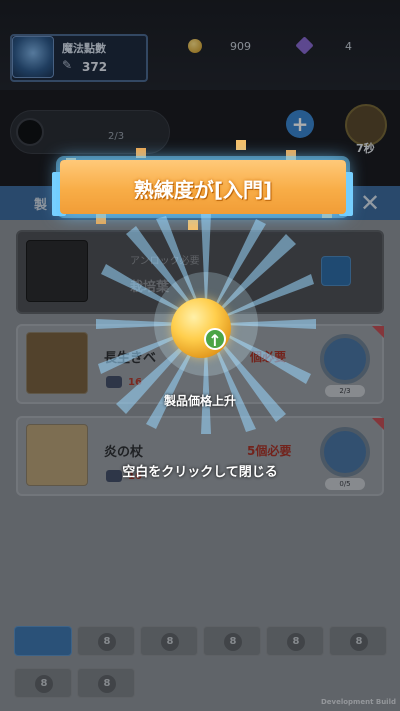 The height and width of the screenshot is (711, 400). Describe the element at coordinates (199, 401) in the screenshot. I see `effect-label: 製品価格上升` at that location.